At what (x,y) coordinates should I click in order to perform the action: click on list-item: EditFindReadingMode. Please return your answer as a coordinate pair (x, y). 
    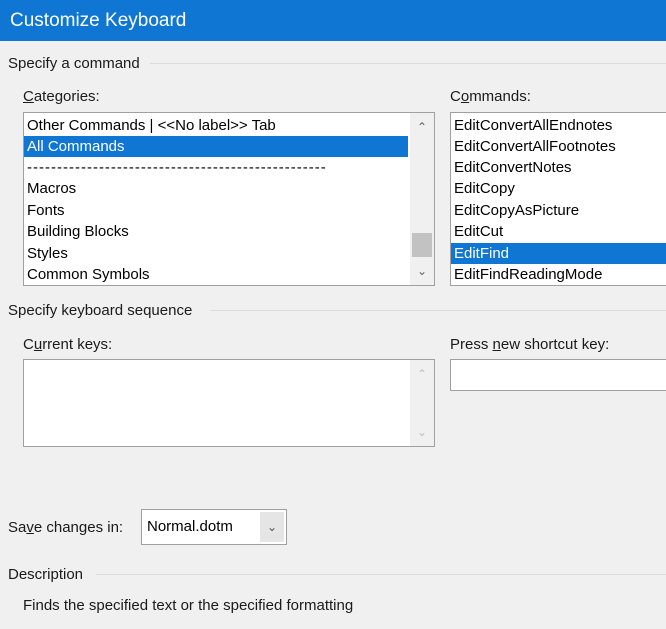
    Looking at the image, I should click on (528, 274).